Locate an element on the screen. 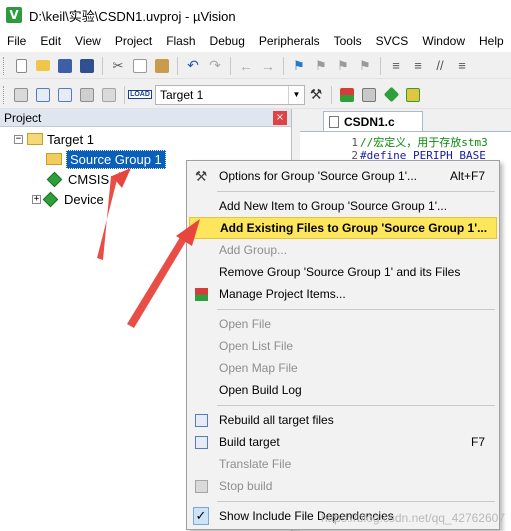 The height and width of the screenshot is (531, 511). batch-build-icon is located at coordinates (87, 95).